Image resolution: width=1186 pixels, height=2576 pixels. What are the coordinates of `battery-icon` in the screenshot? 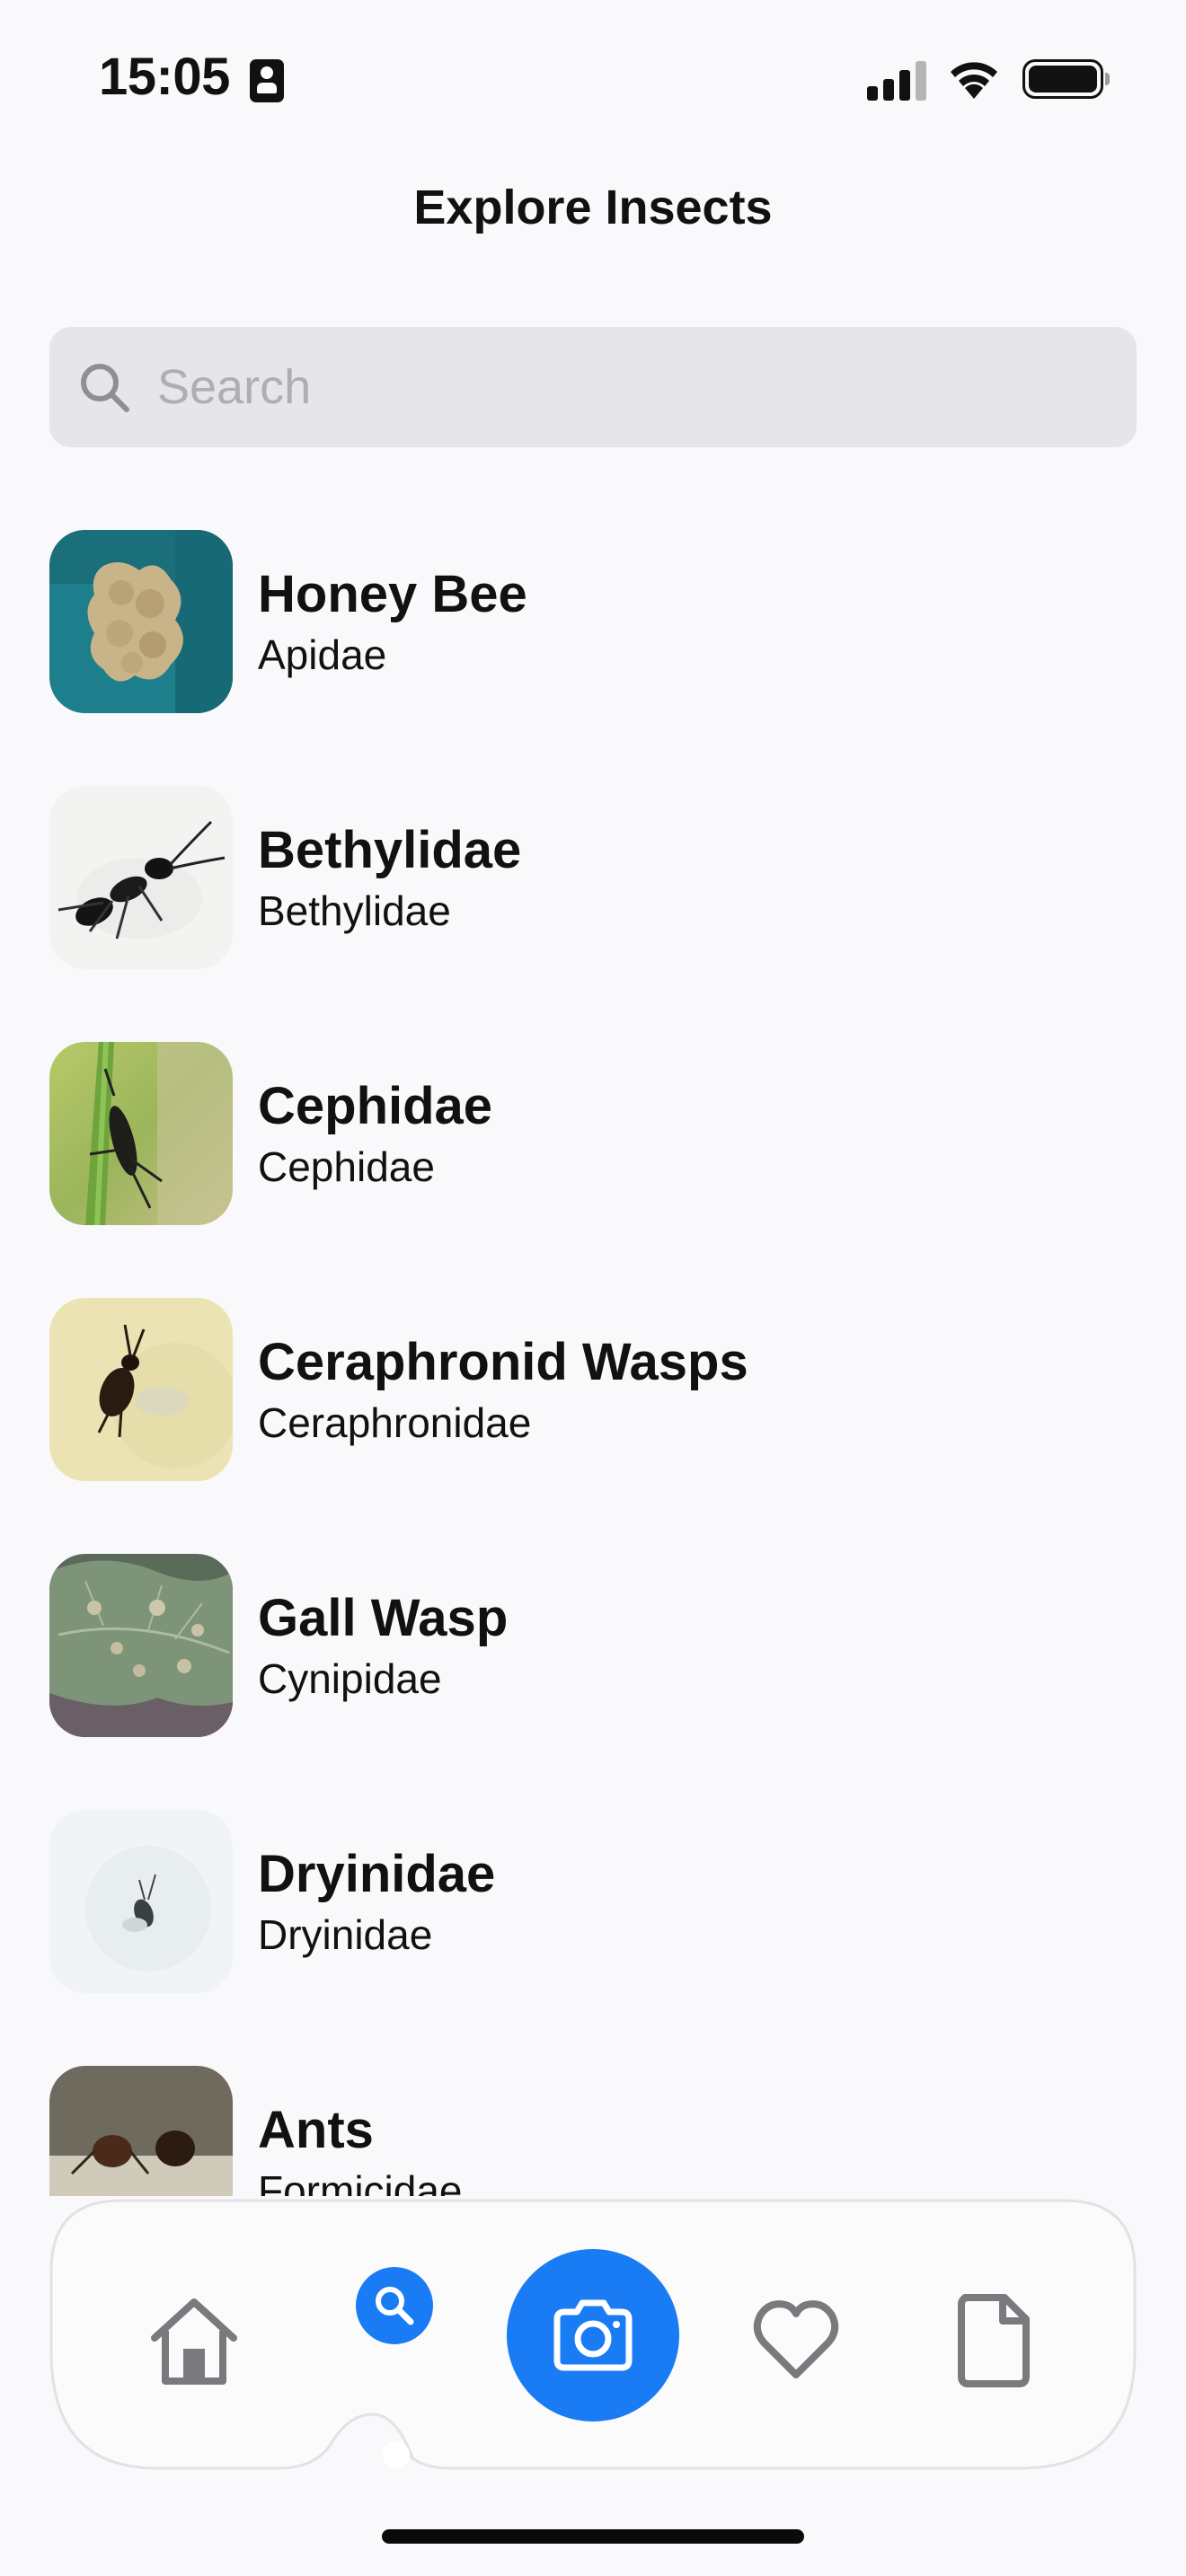 It's located at (1066, 79).